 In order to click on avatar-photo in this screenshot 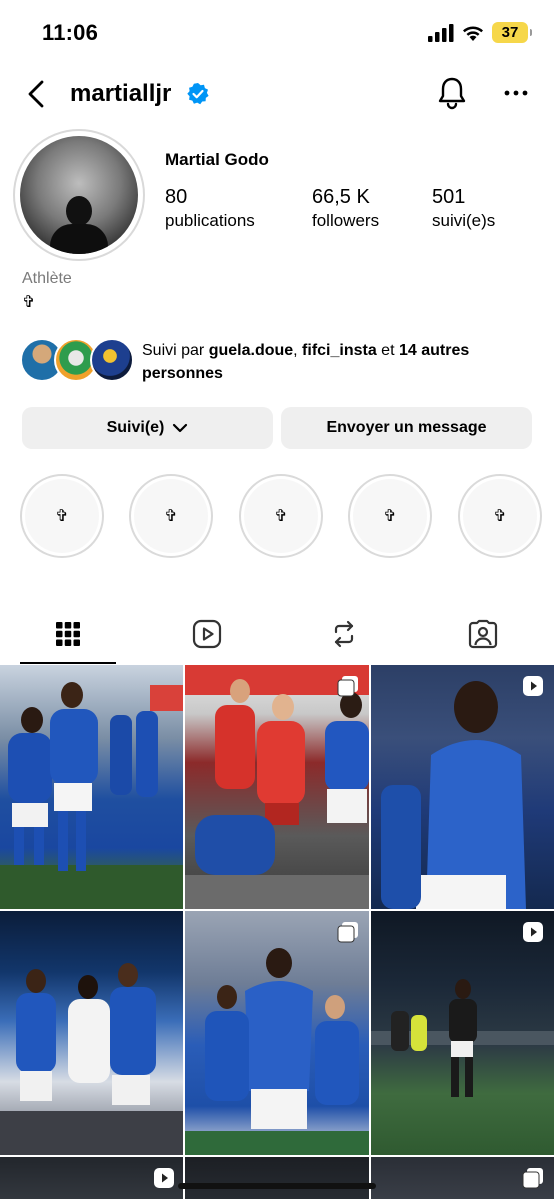, I will do `click(79, 195)`.